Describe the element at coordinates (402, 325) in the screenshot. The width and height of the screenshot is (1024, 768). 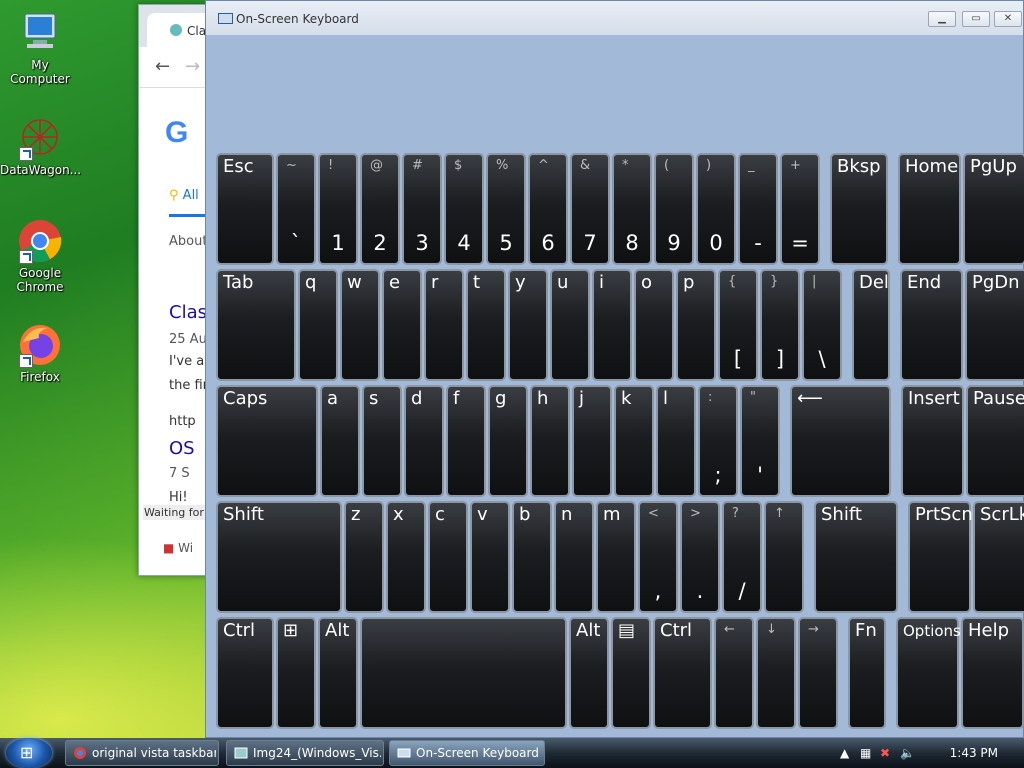
I see `key: e` at that location.